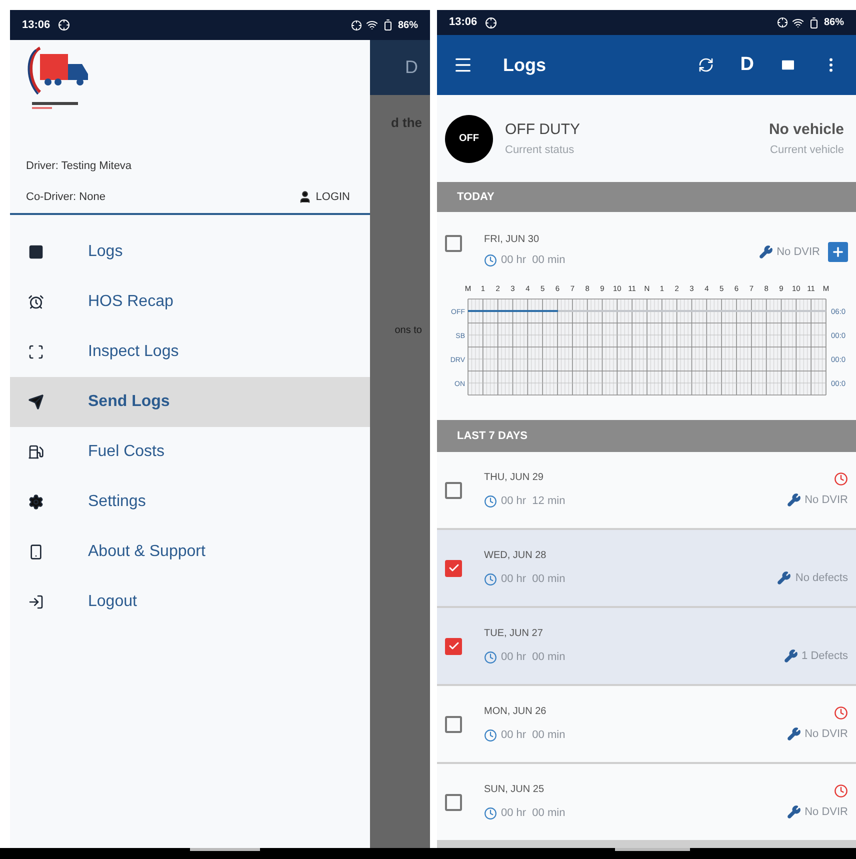  What do you see at coordinates (516, 556) in the screenshot?
I see `log-date: WED, JUN 28` at bounding box center [516, 556].